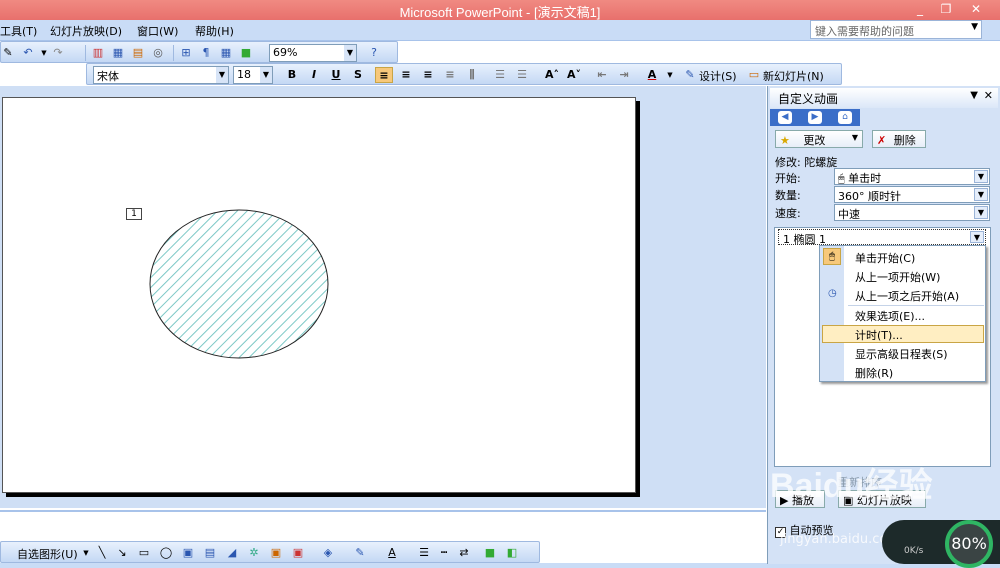 The image size is (1000, 568). What do you see at coordinates (849, 214) in the screenshot?
I see `speed-value: 中速` at bounding box center [849, 214].